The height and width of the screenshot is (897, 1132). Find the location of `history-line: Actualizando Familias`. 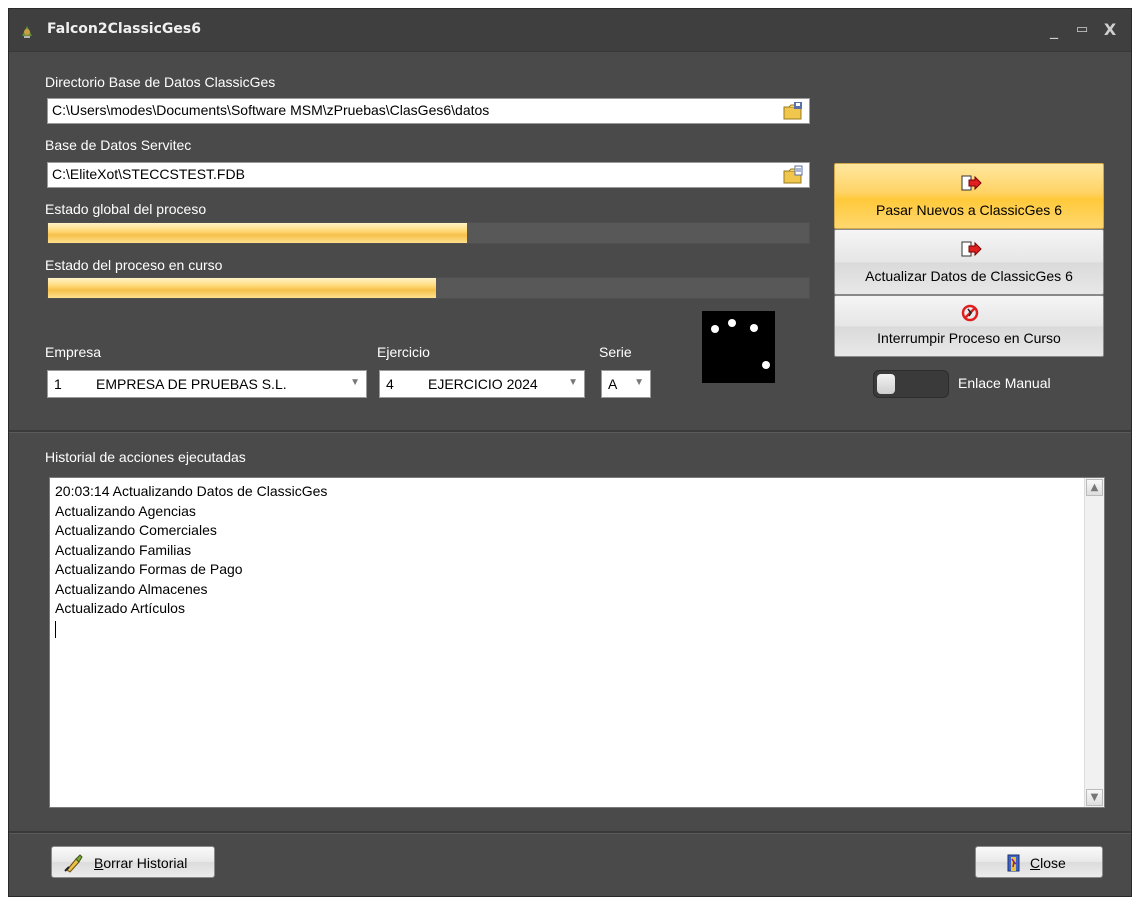

history-line: Actualizando Familias is located at coordinates (123, 549).